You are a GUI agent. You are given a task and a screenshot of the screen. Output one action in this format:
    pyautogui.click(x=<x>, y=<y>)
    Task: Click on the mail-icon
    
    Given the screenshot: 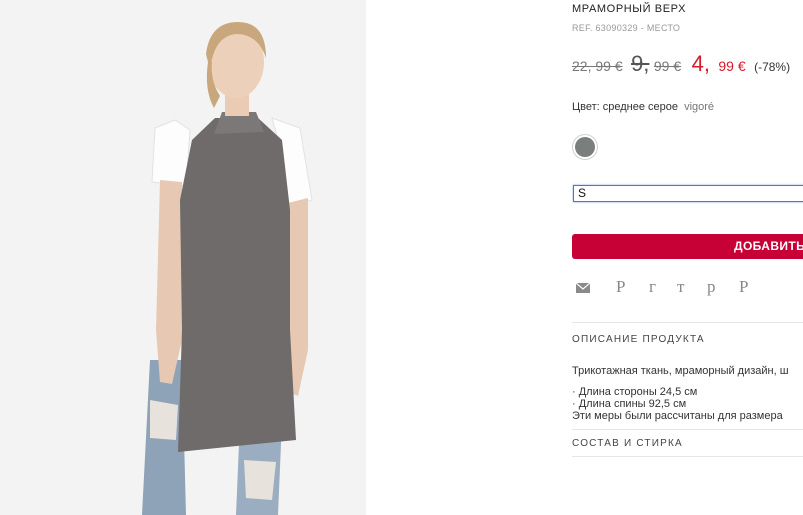 What is the action you would take?
    pyautogui.click(x=583, y=286)
    